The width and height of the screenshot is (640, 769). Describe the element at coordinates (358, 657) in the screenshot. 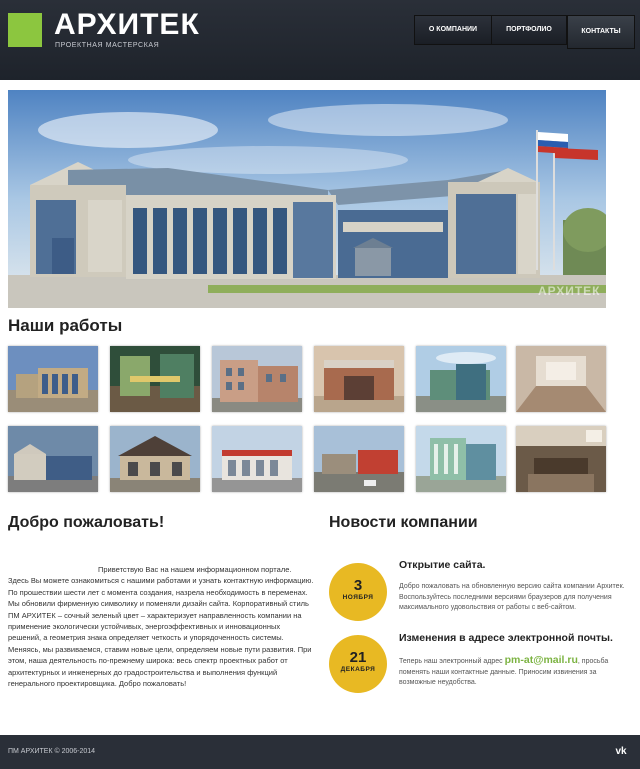

I see `news-date-day: 21` at that location.